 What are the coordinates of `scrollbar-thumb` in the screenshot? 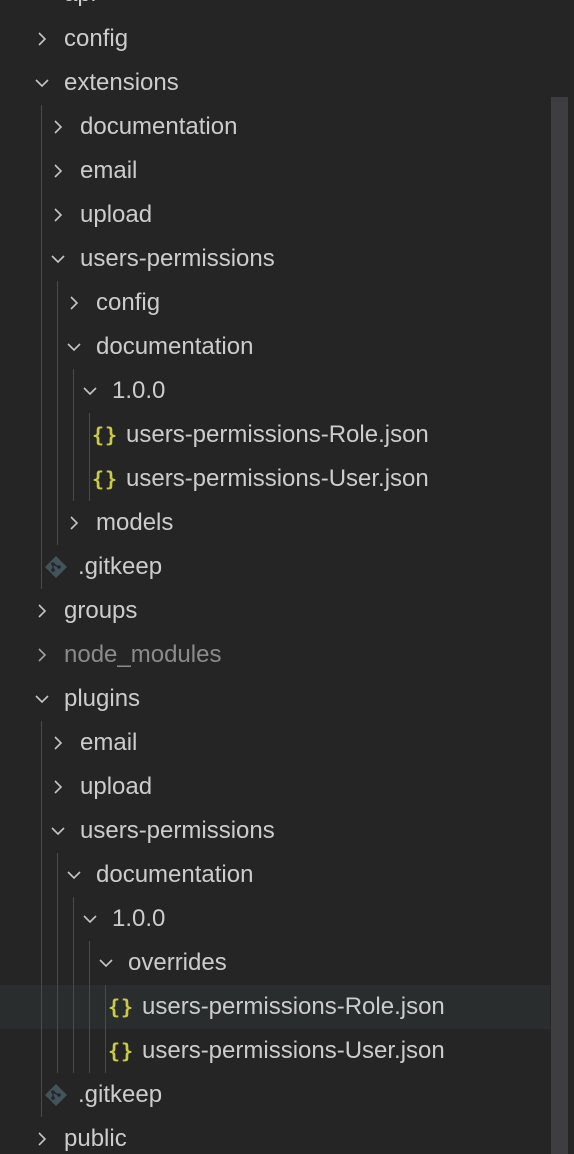 It's located at (559, 625).